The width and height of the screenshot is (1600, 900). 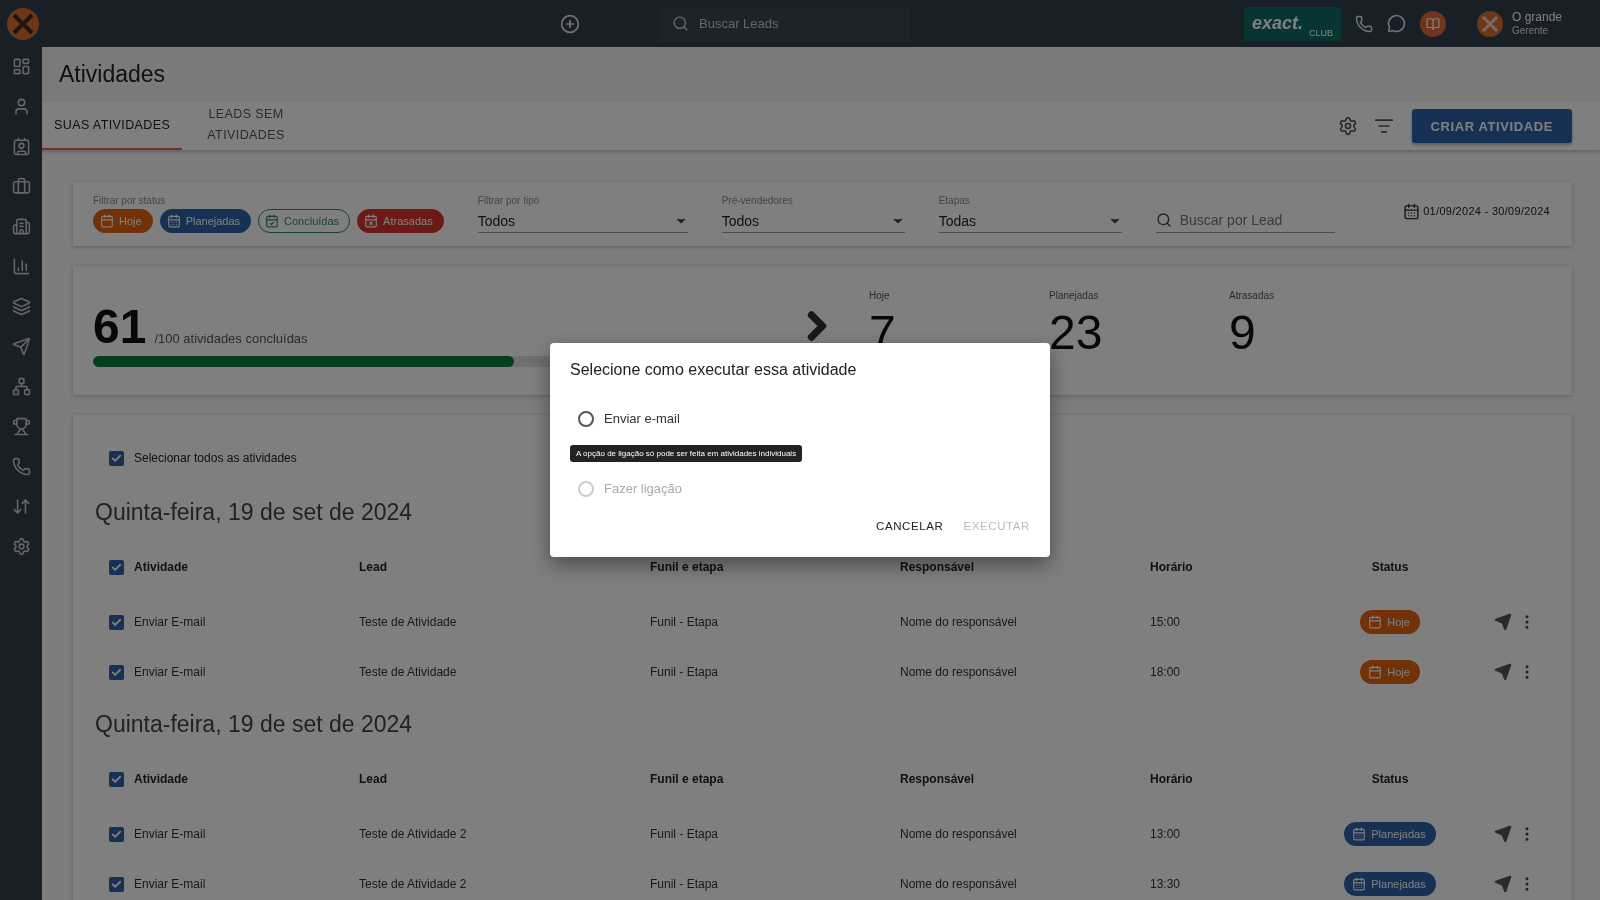 What do you see at coordinates (304, 221) in the screenshot?
I see `status-chip: Concluídas` at bounding box center [304, 221].